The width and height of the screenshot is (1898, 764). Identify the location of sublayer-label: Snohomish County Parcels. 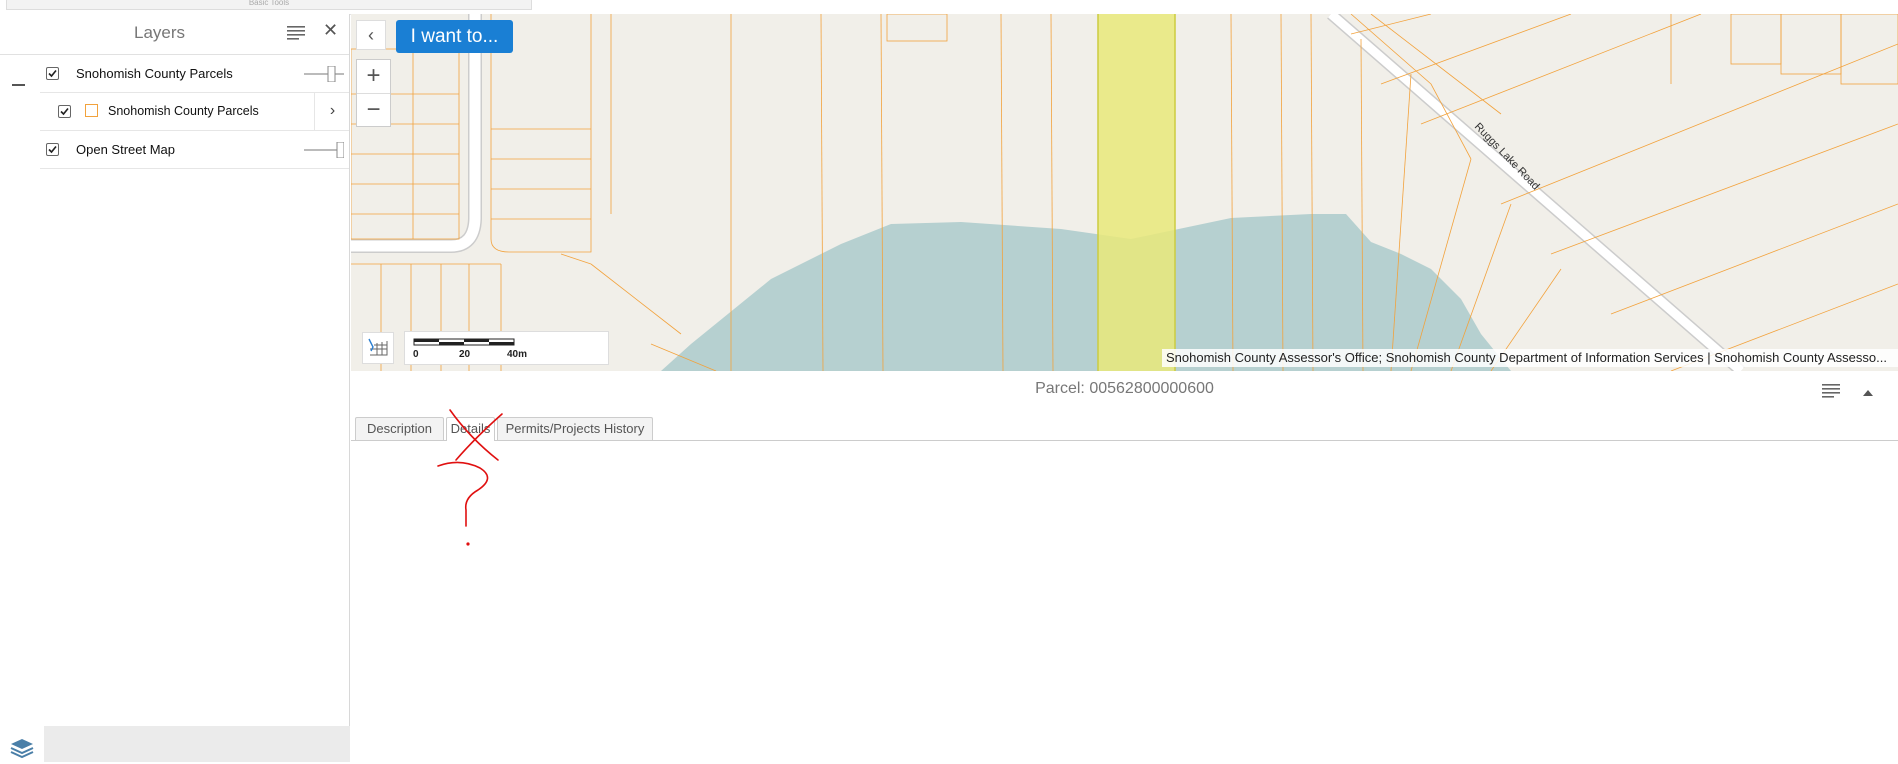
(183, 111).